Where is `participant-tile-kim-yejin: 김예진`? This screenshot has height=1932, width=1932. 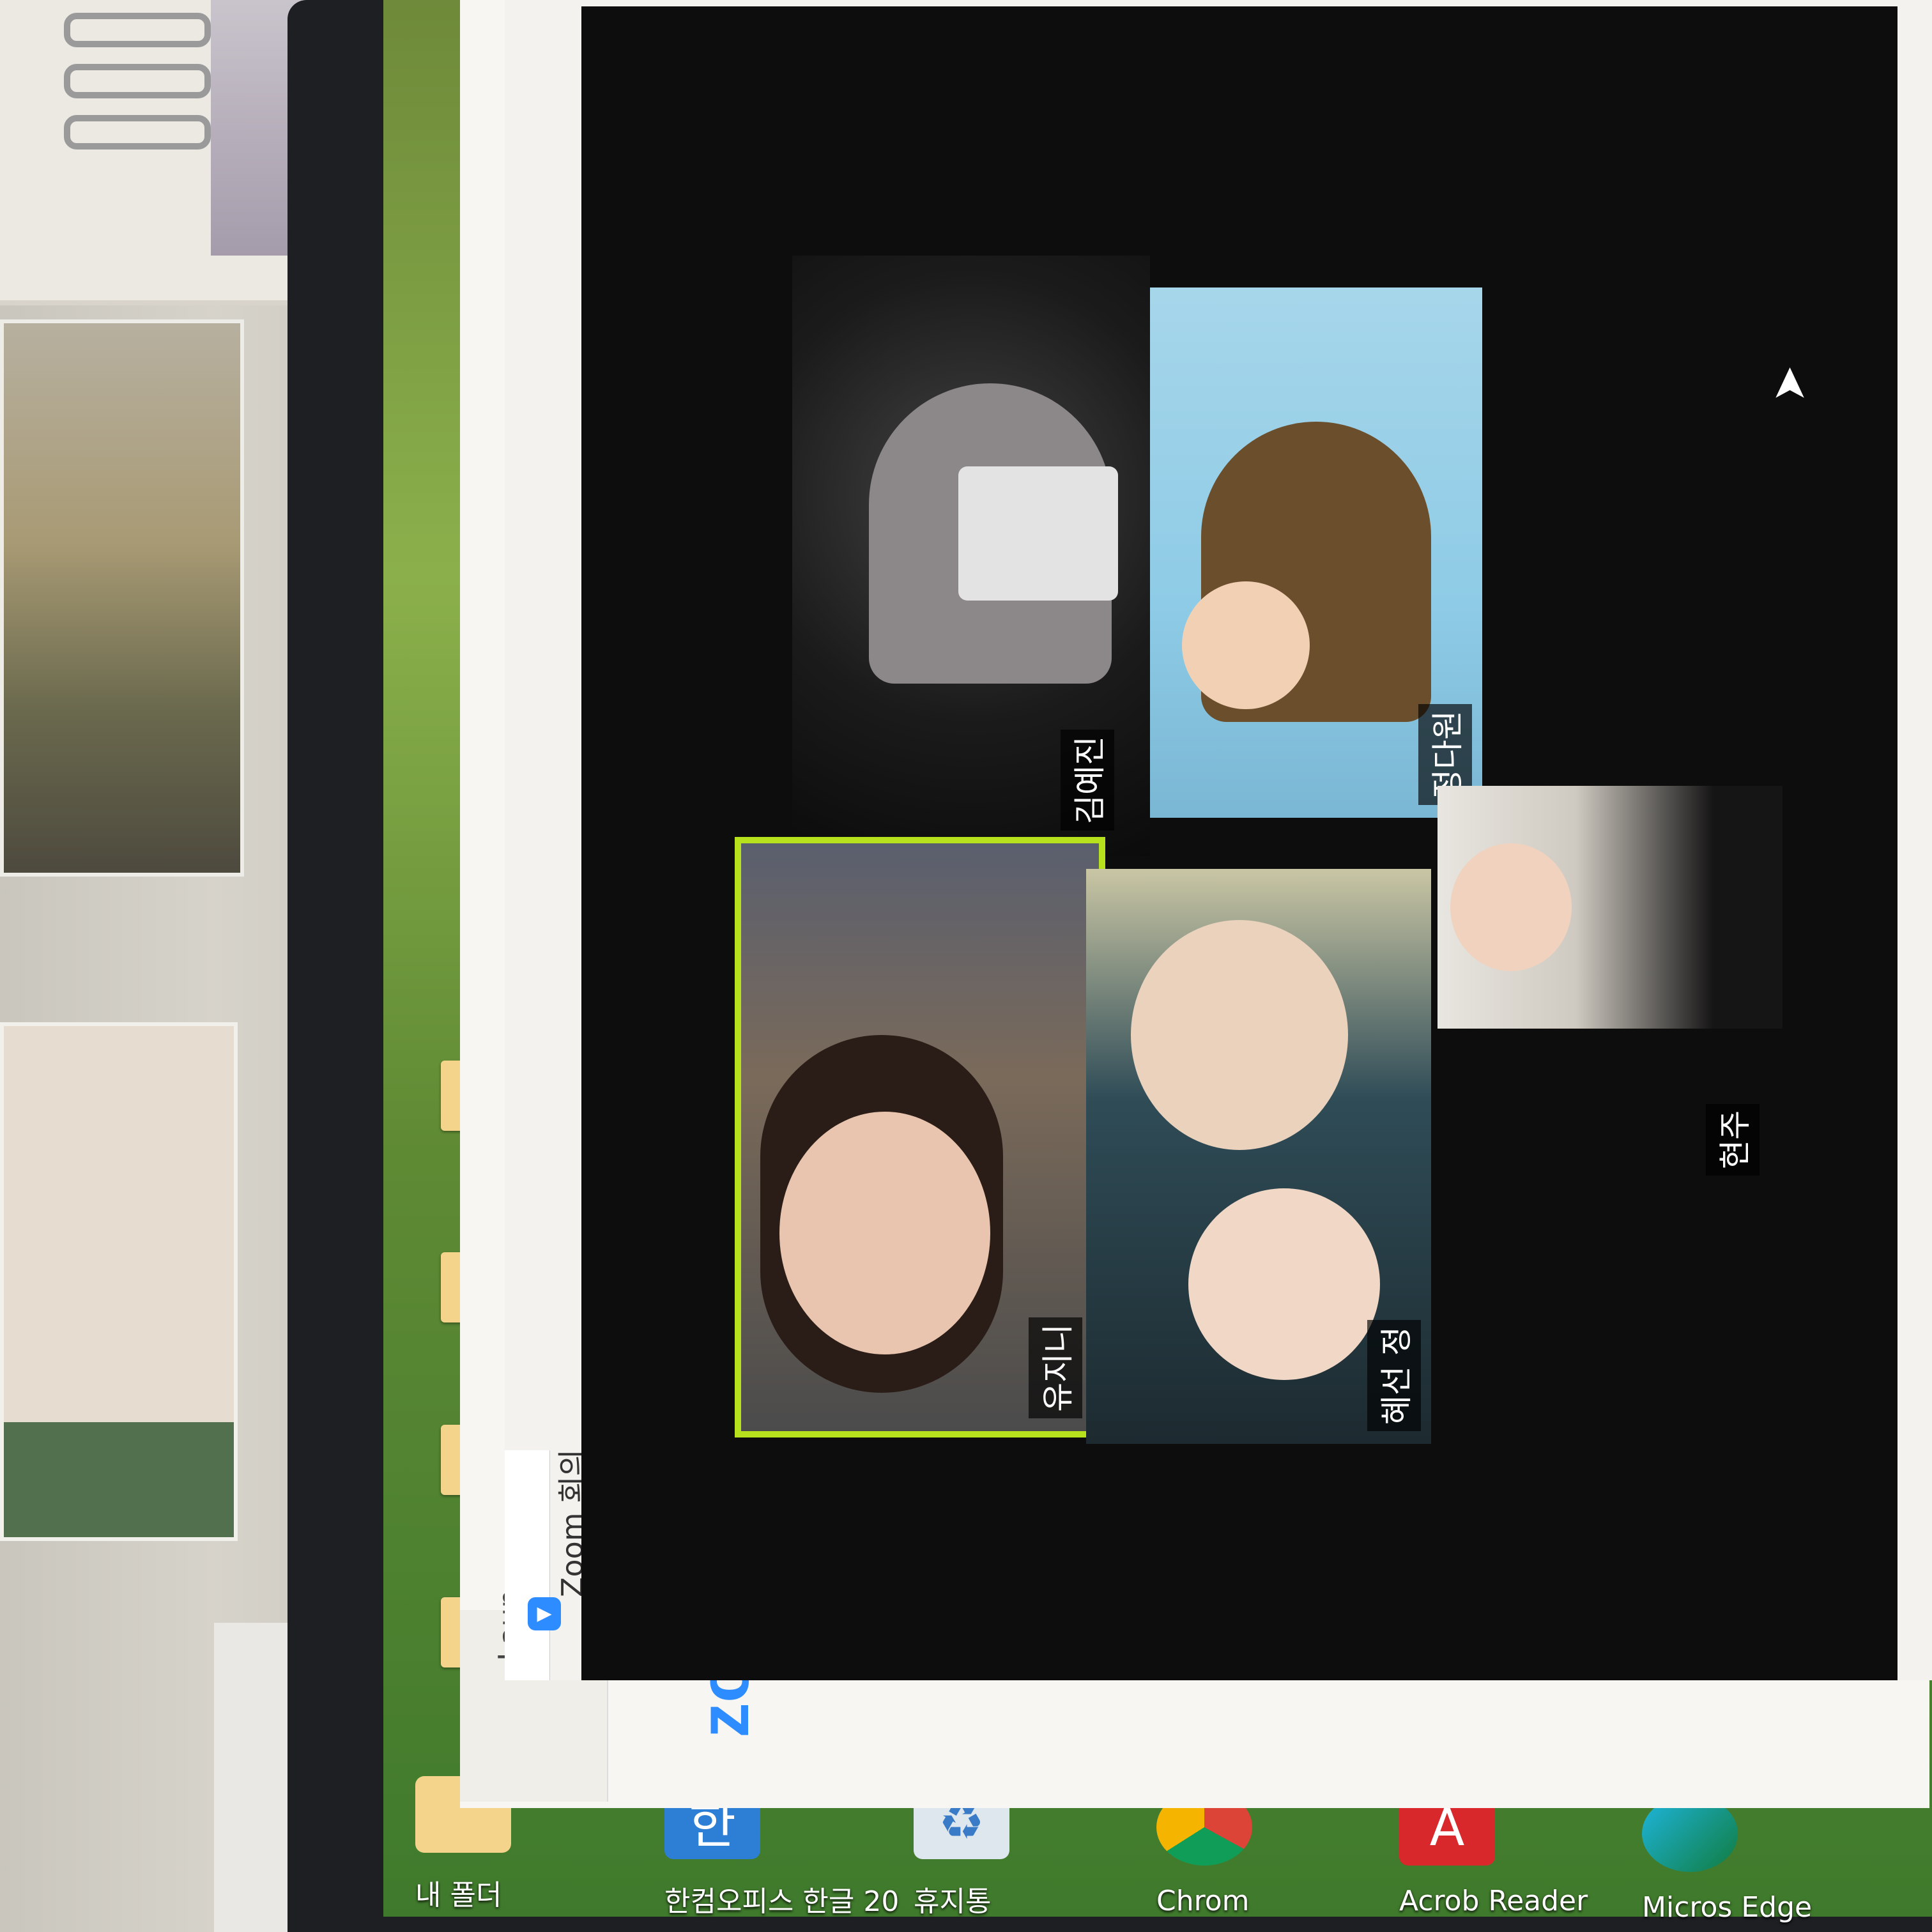
participant-tile-kim-yejin: 김예진 is located at coordinates (971, 556).